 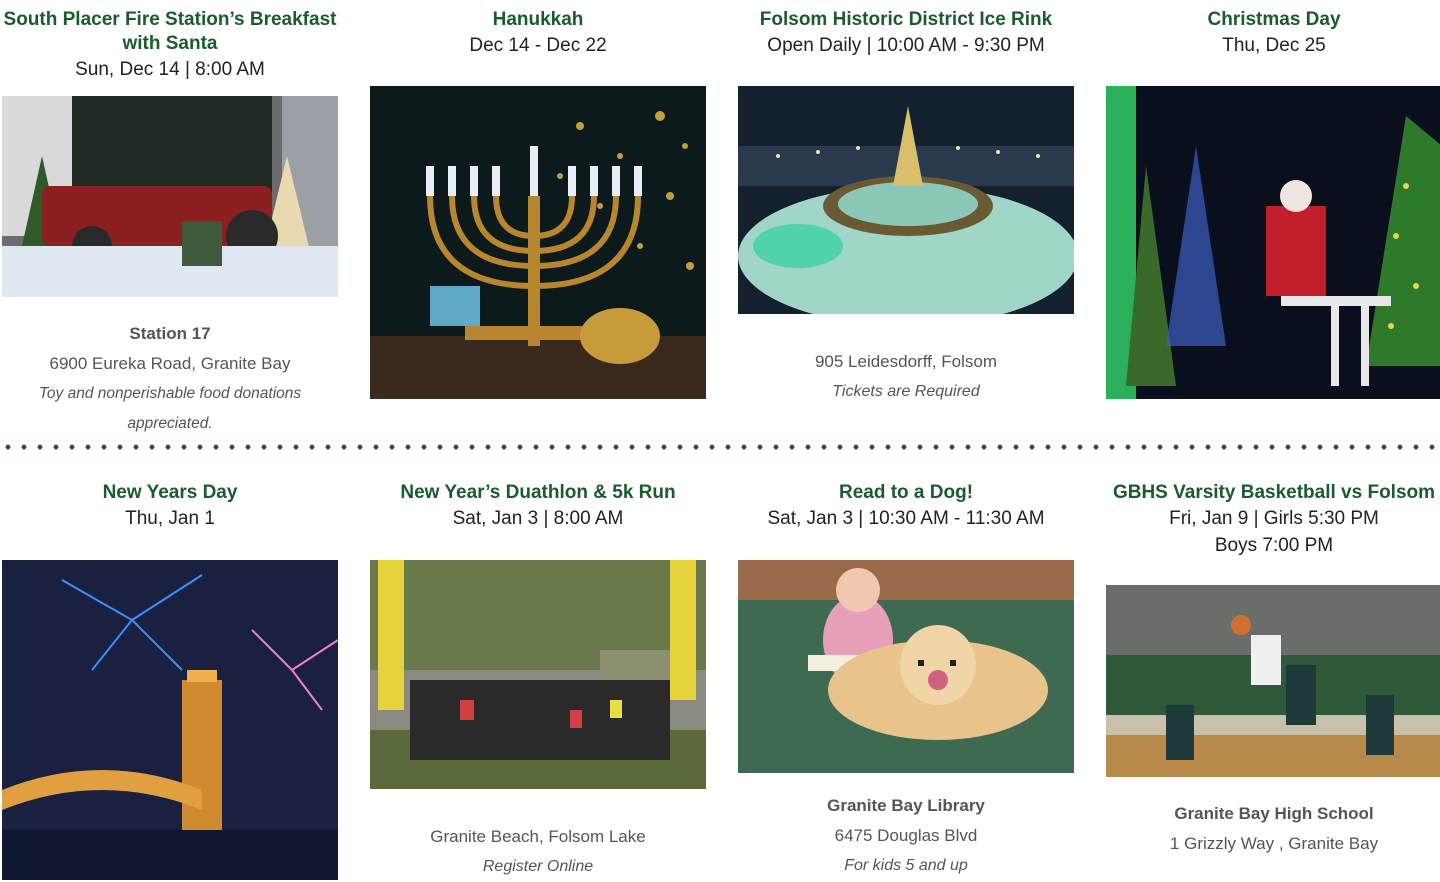 What do you see at coordinates (538, 492) in the screenshot?
I see `event-title: New Year’s Duathlon & 5k Run` at bounding box center [538, 492].